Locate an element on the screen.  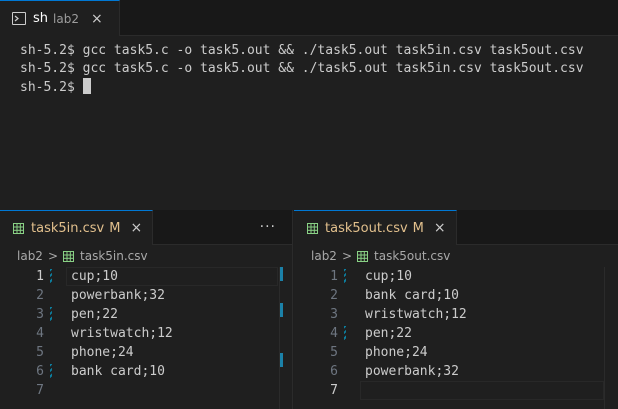
code-line: 3 wristwatch;12 is located at coordinates (456, 314).